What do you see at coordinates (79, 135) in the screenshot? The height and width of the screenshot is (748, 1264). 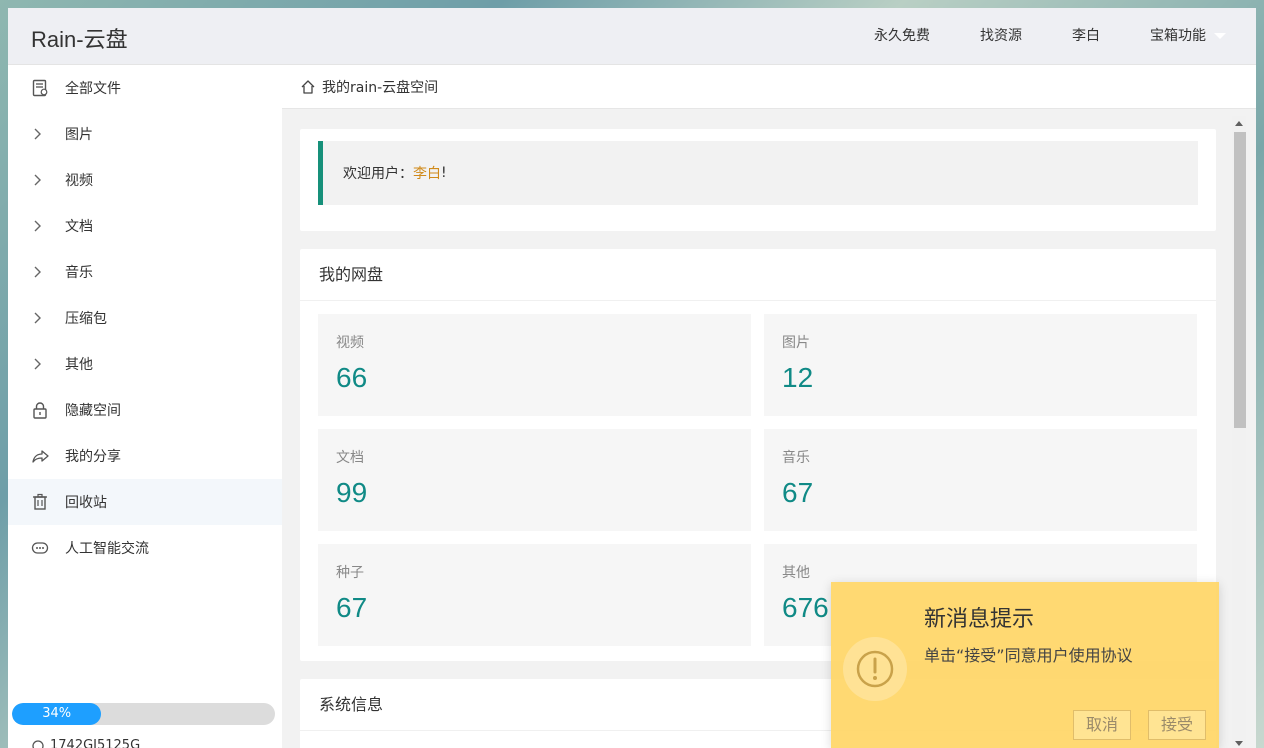 I see `sidebar-item-label: 图片` at bounding box center [79, 135].